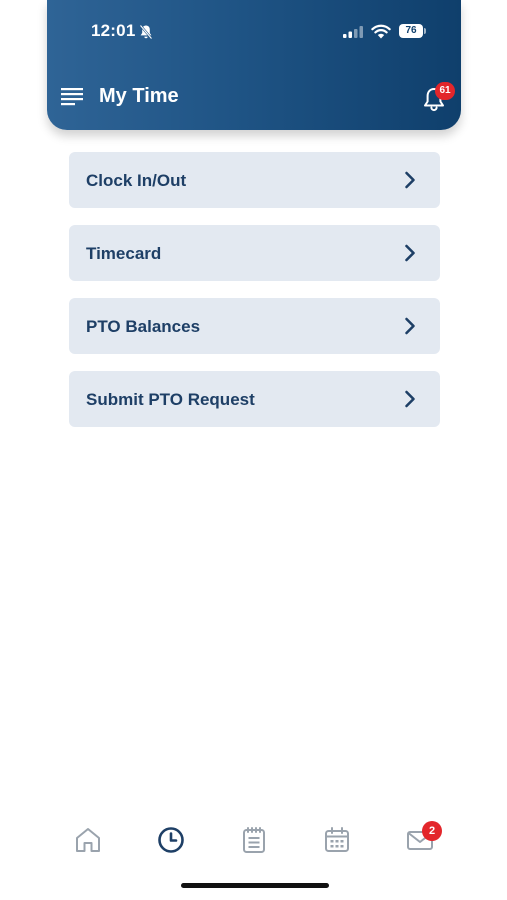 This screenshot has width=507, height=900. What do you see at coordinates (381, 31) in the screenshot?
I see `wifi-icon` at bounding box center [381, 31].